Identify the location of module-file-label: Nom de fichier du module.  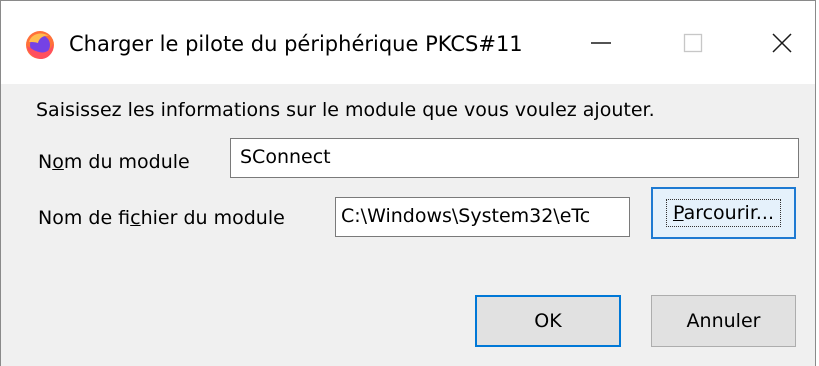
(161, 218).